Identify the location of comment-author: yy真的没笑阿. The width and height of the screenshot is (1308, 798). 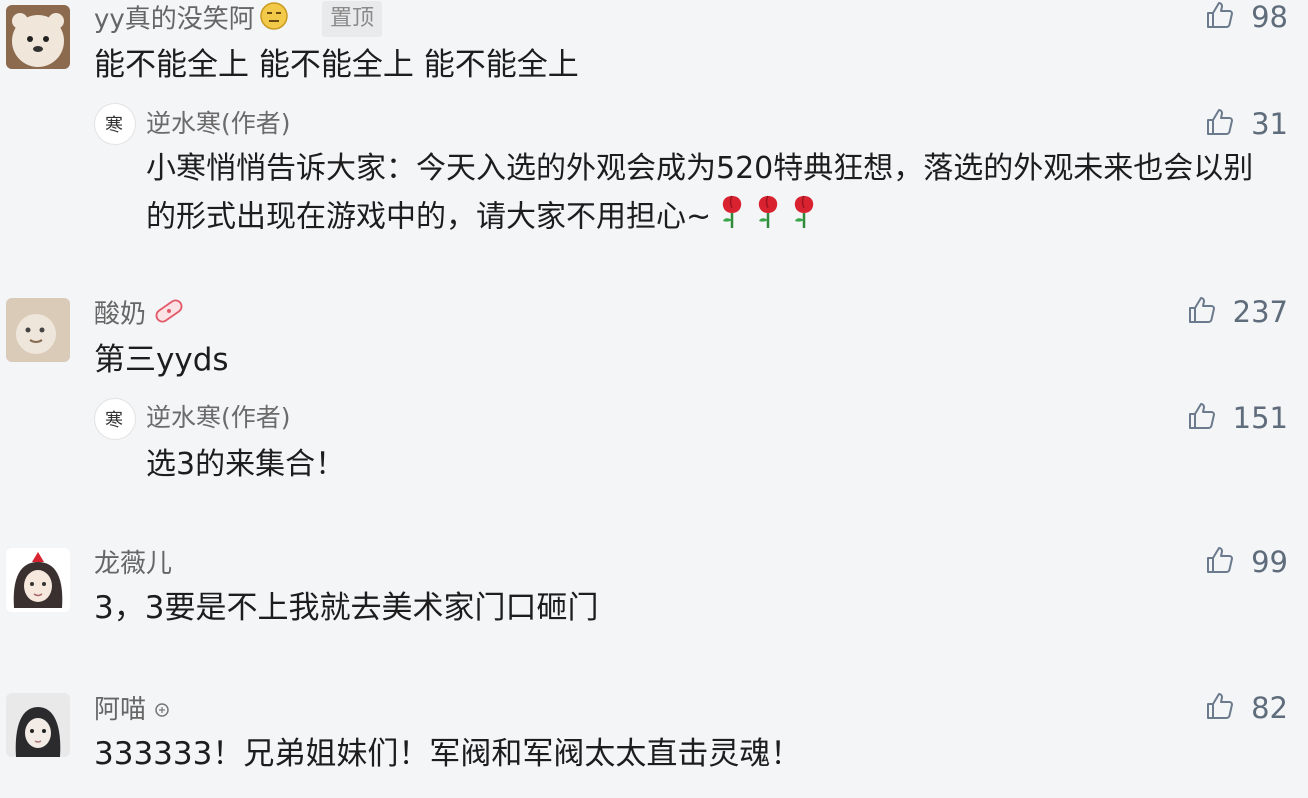
(191, 20).